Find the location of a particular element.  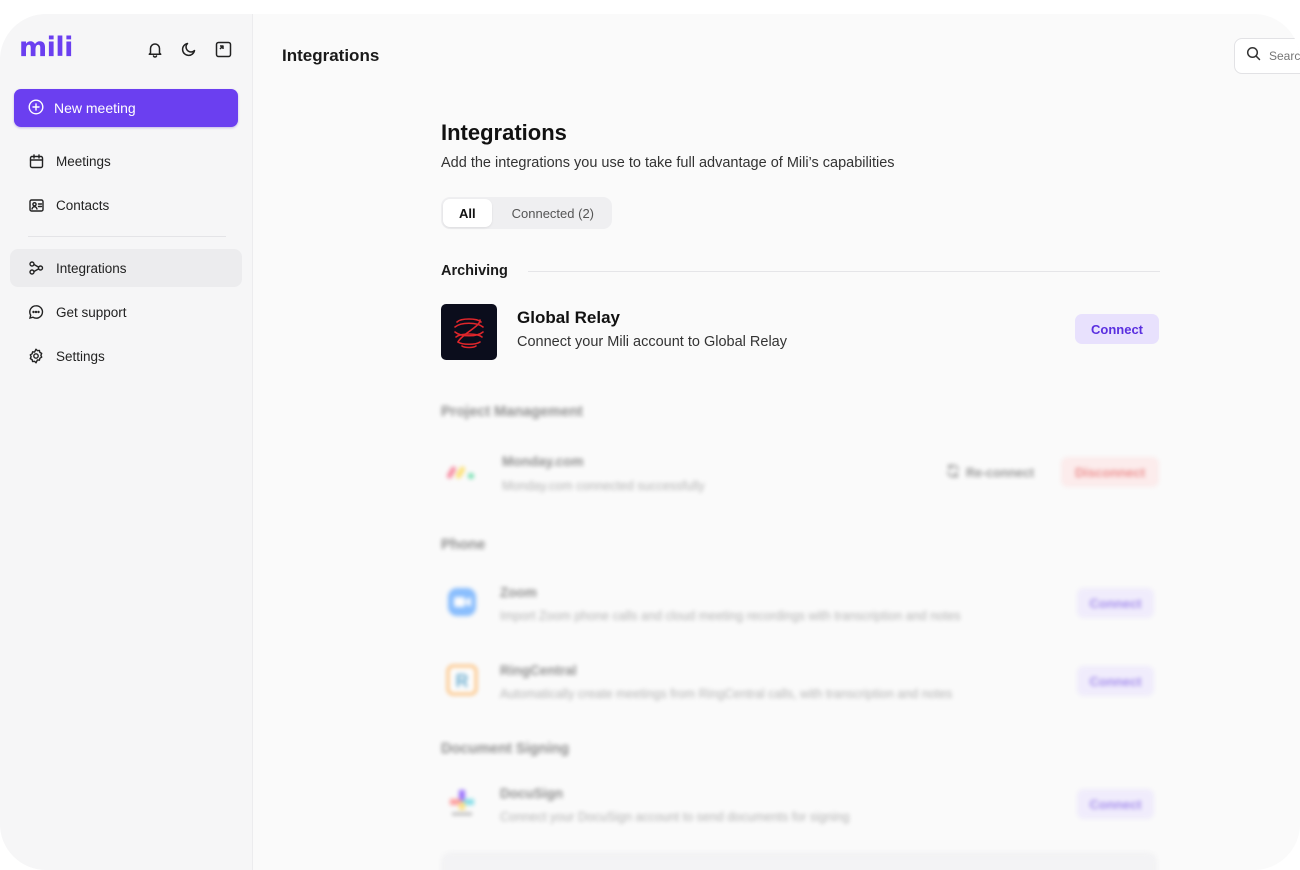

top-icon-group is located at coordinates (189, 49).